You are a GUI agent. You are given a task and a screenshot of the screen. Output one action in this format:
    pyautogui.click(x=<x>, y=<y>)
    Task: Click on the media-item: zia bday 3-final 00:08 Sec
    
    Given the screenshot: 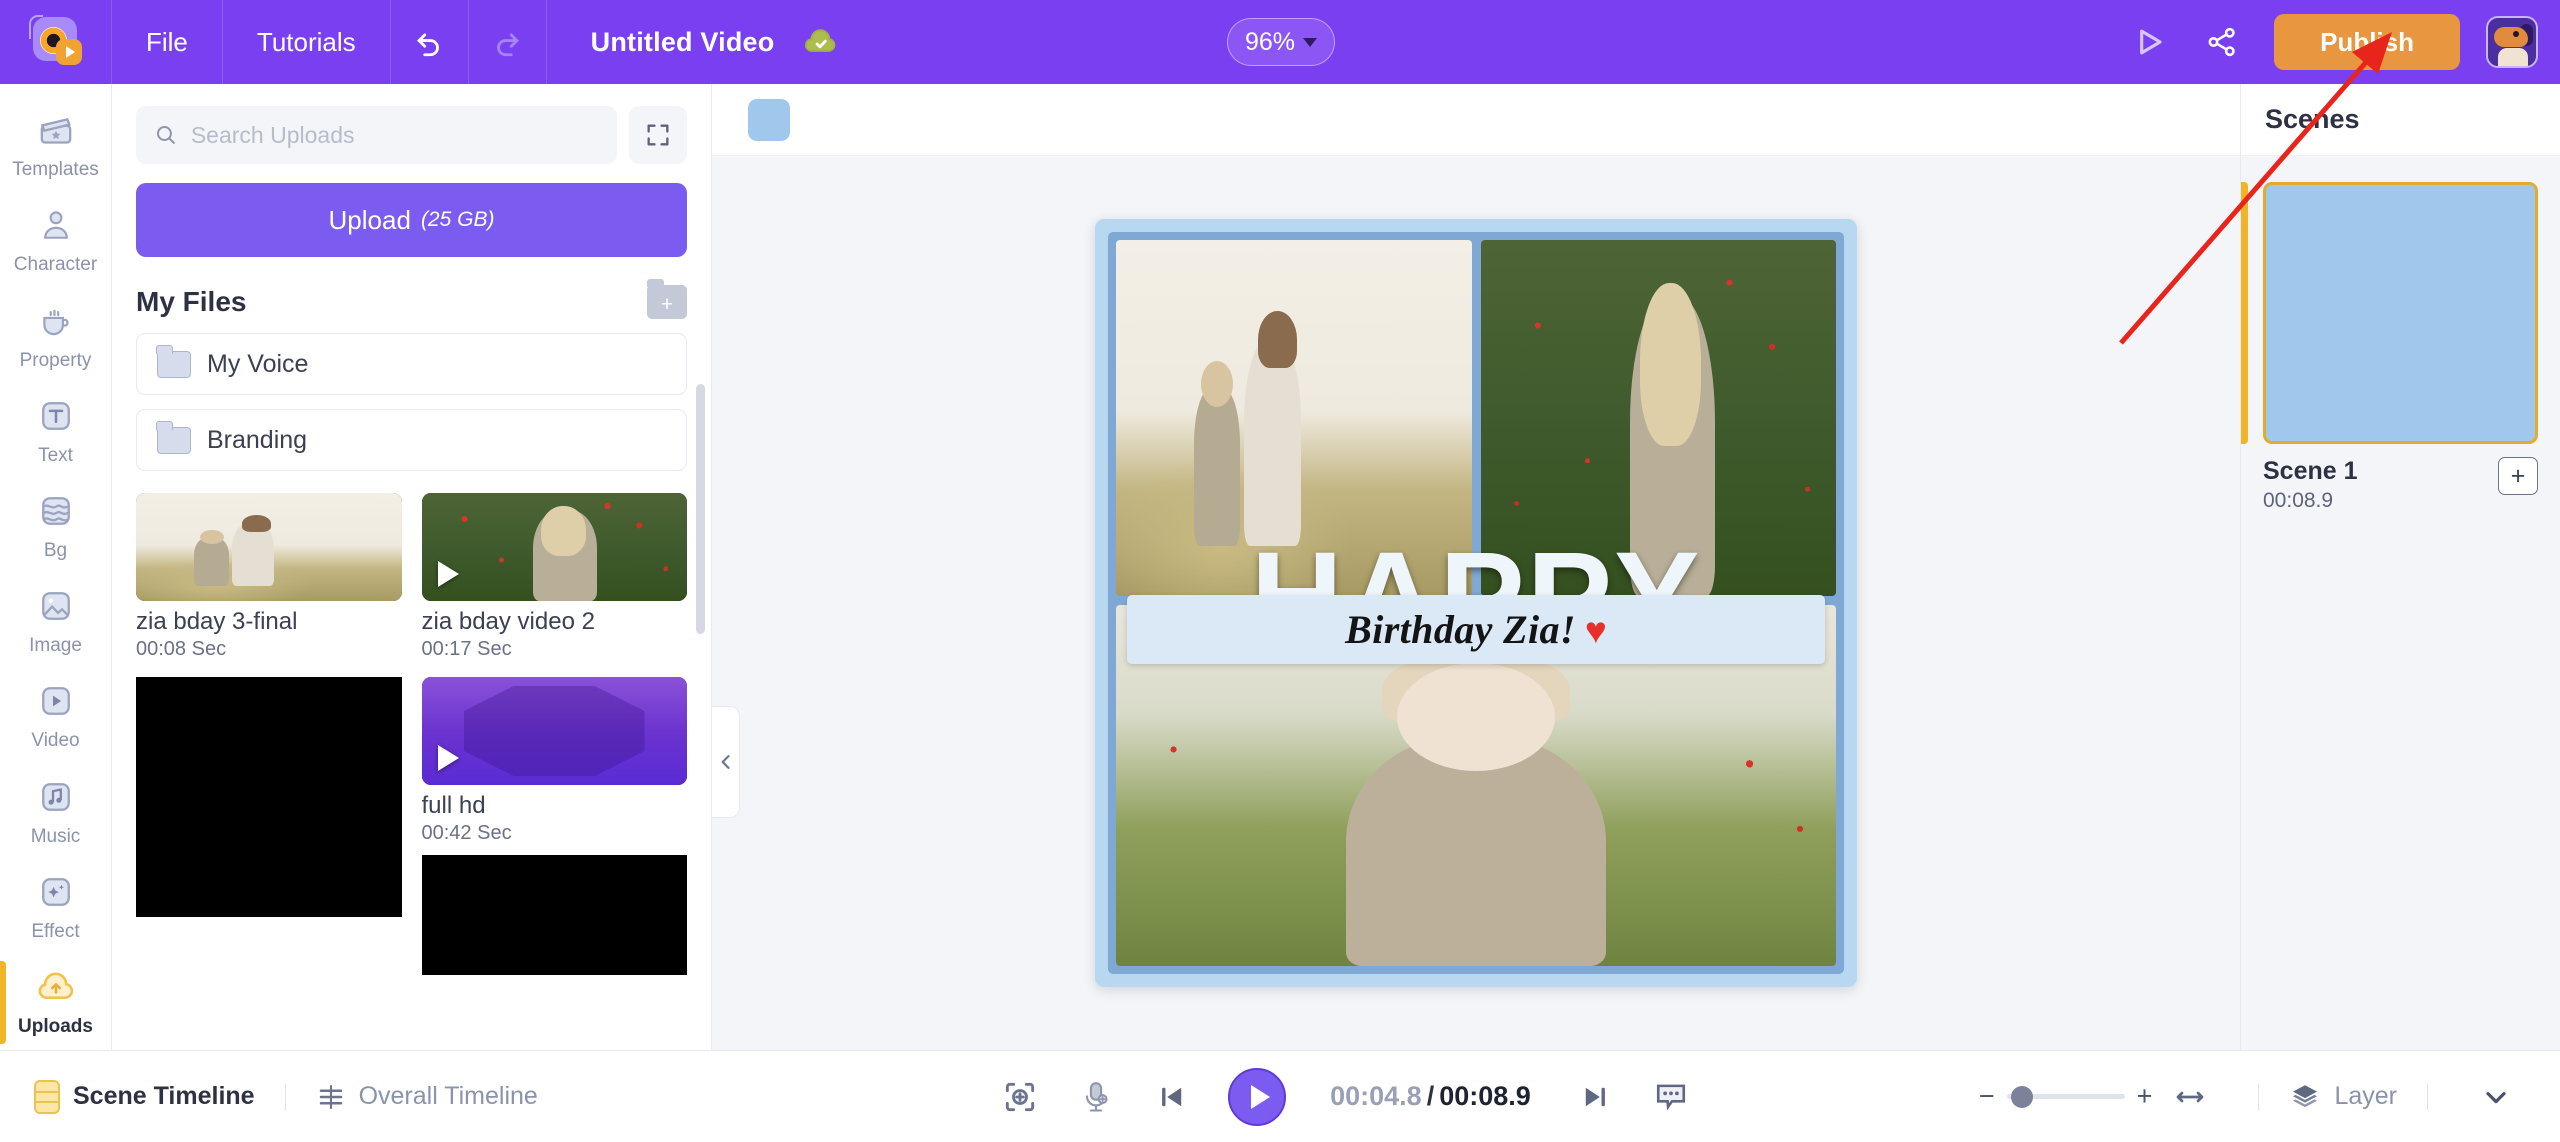 What is the action you would take?
    pyautogui.click(x=269, y=577)
    